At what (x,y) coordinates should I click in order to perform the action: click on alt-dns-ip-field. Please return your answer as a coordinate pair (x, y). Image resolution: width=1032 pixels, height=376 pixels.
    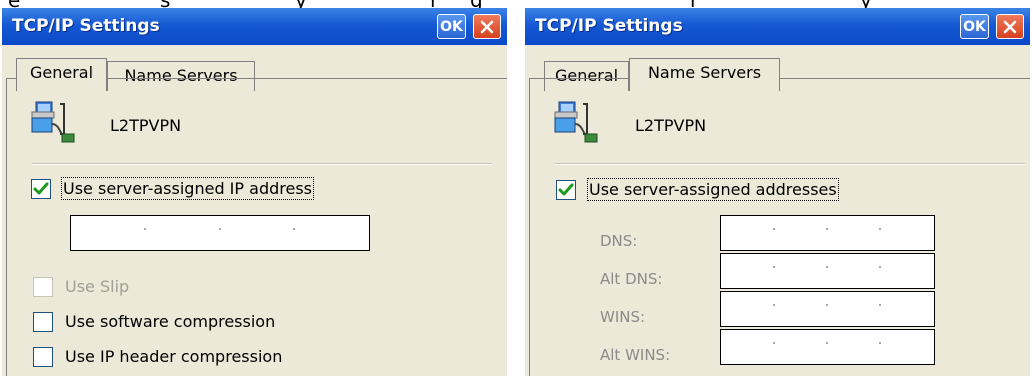
    Looking at the image, I should click on (827, 271).